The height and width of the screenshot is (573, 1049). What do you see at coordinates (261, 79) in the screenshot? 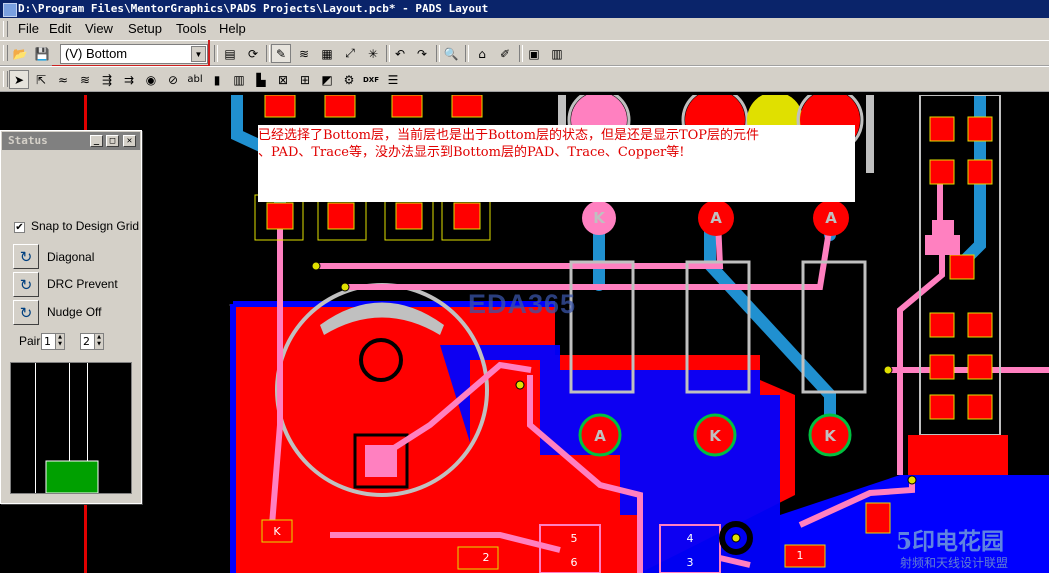
I see `flip-icon: ▙` at bounding box center [261, 79].